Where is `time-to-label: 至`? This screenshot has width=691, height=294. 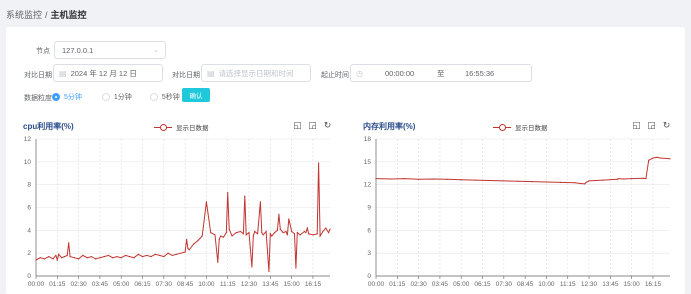 time-to-label: 至 is located at coordinates (441, 73).